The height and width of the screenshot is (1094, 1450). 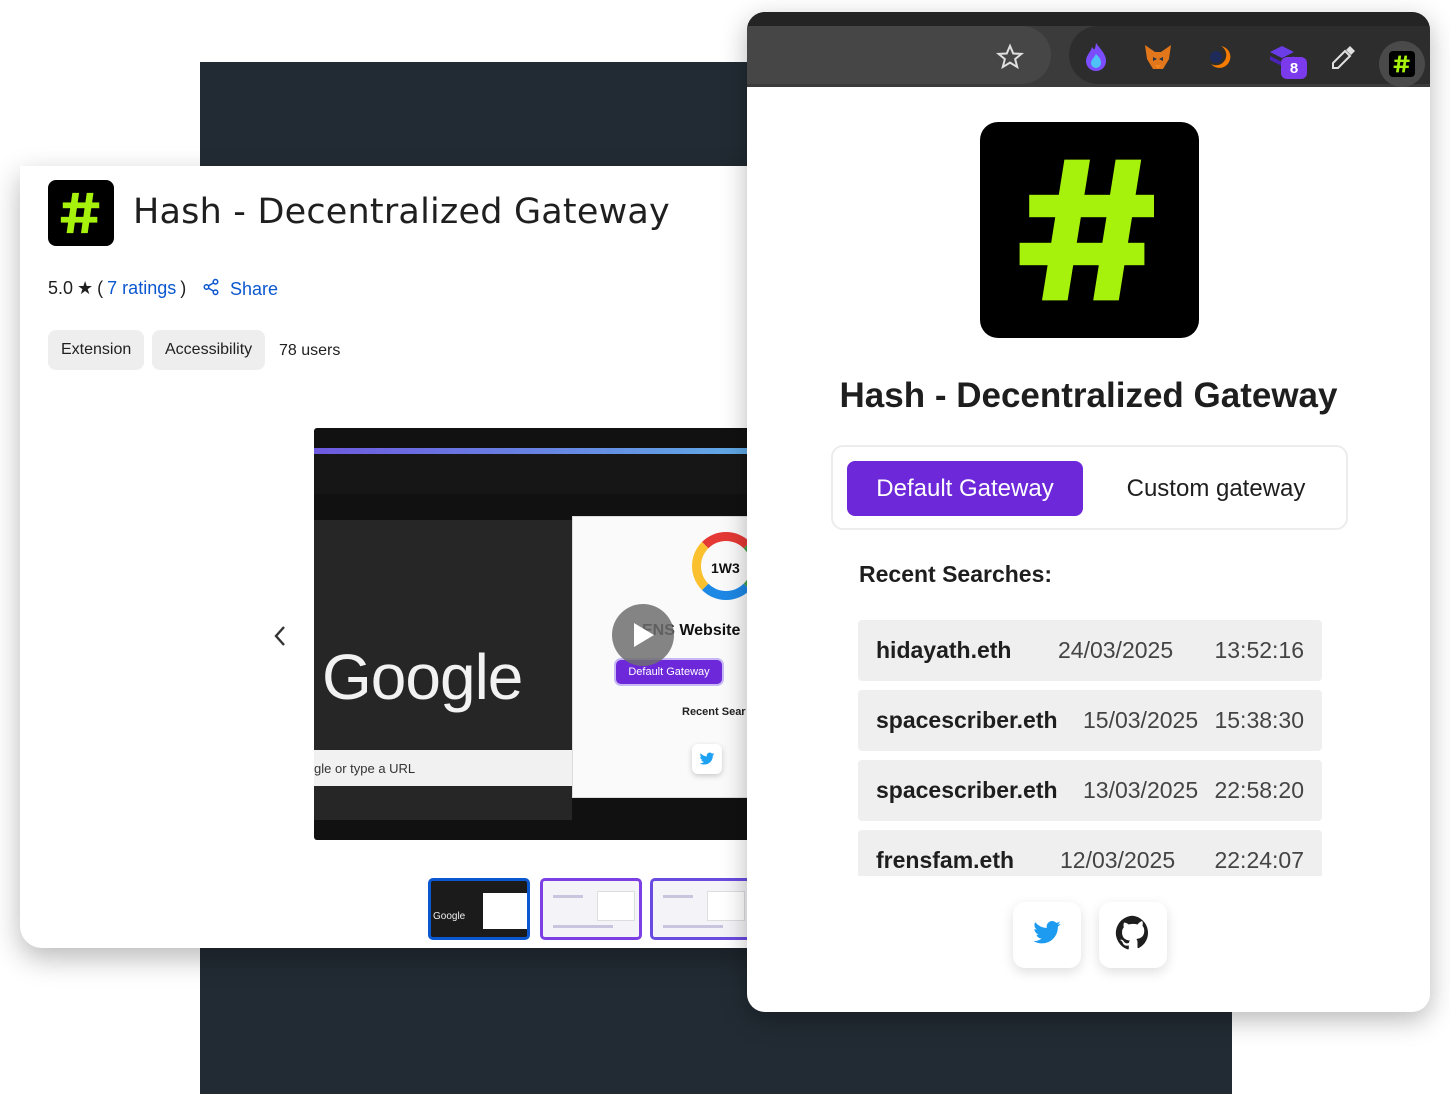 What do you see at coordinates (209, 350) in the screenshot?
I see `chip-accessibility: Accessibility` at bounding box center [209, 350].